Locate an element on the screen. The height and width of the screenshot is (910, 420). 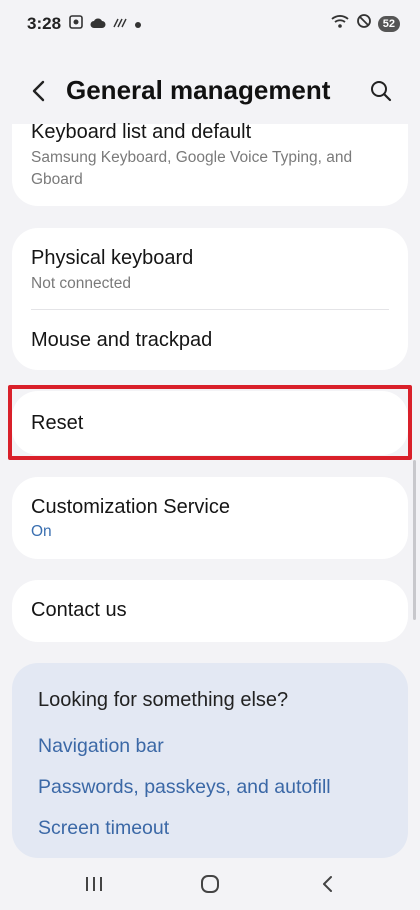
mouse-trackpad-item: Mouse and trackpad is located at coordinates (210, 340).